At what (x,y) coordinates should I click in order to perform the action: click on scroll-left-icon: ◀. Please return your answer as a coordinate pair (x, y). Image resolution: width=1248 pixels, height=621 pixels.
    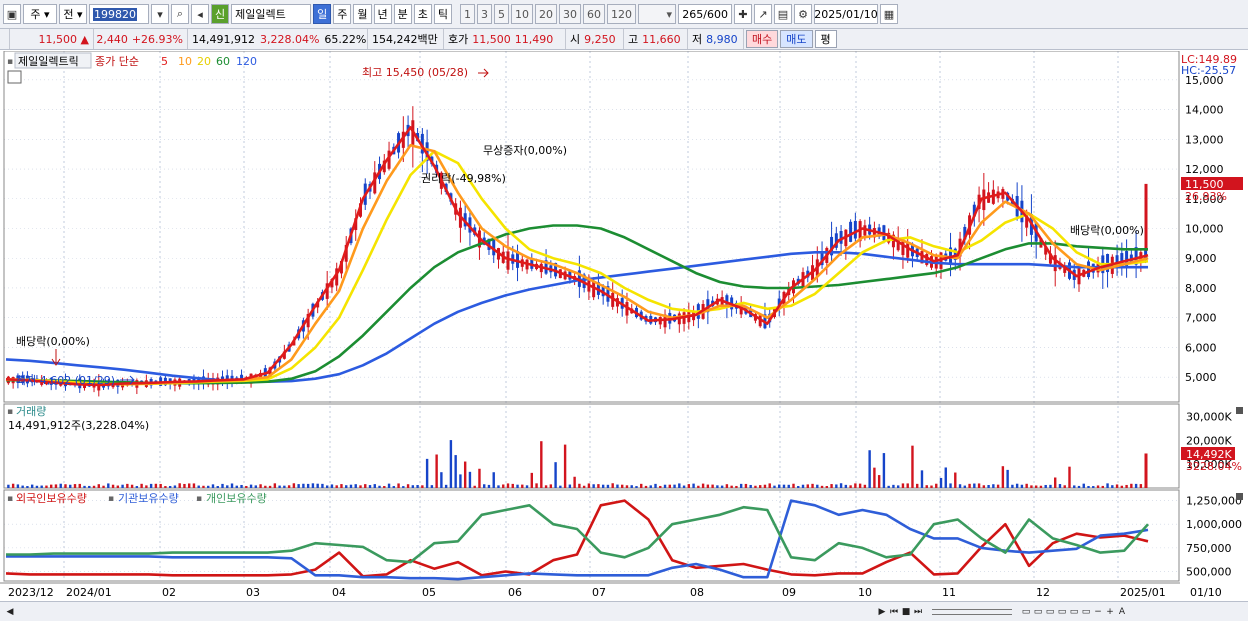
    Looking at the image, I should click on (10, 612).